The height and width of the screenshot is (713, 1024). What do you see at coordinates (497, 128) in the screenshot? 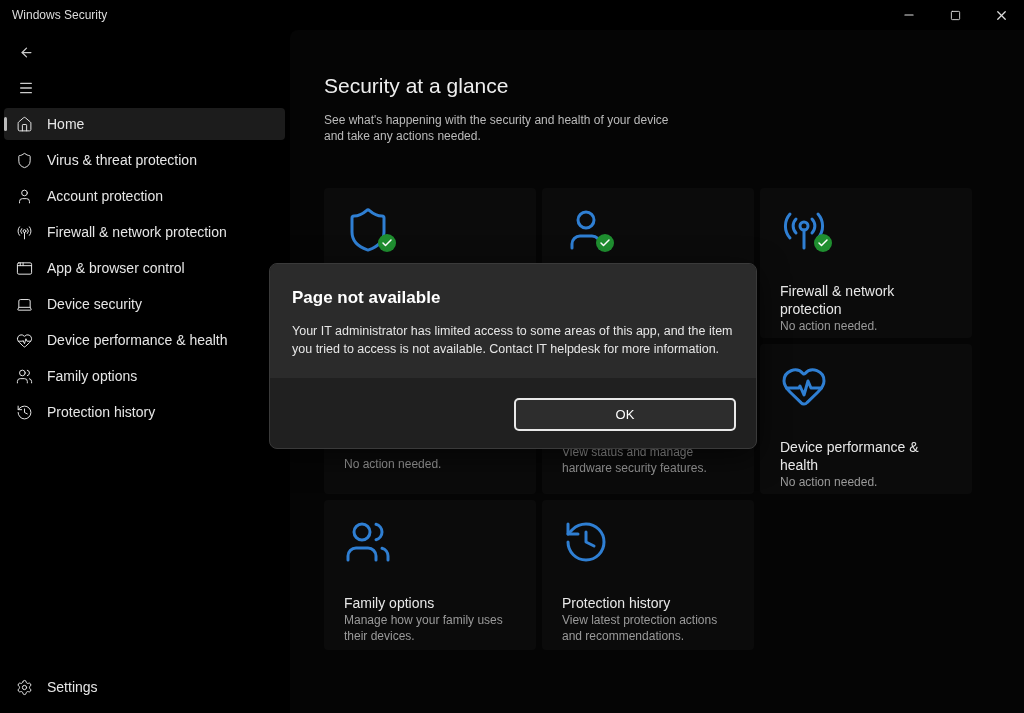
I see `page-subtitle: See what's happening with the security and health of your device and take any actions needed.` at bounding box center [497, 128].